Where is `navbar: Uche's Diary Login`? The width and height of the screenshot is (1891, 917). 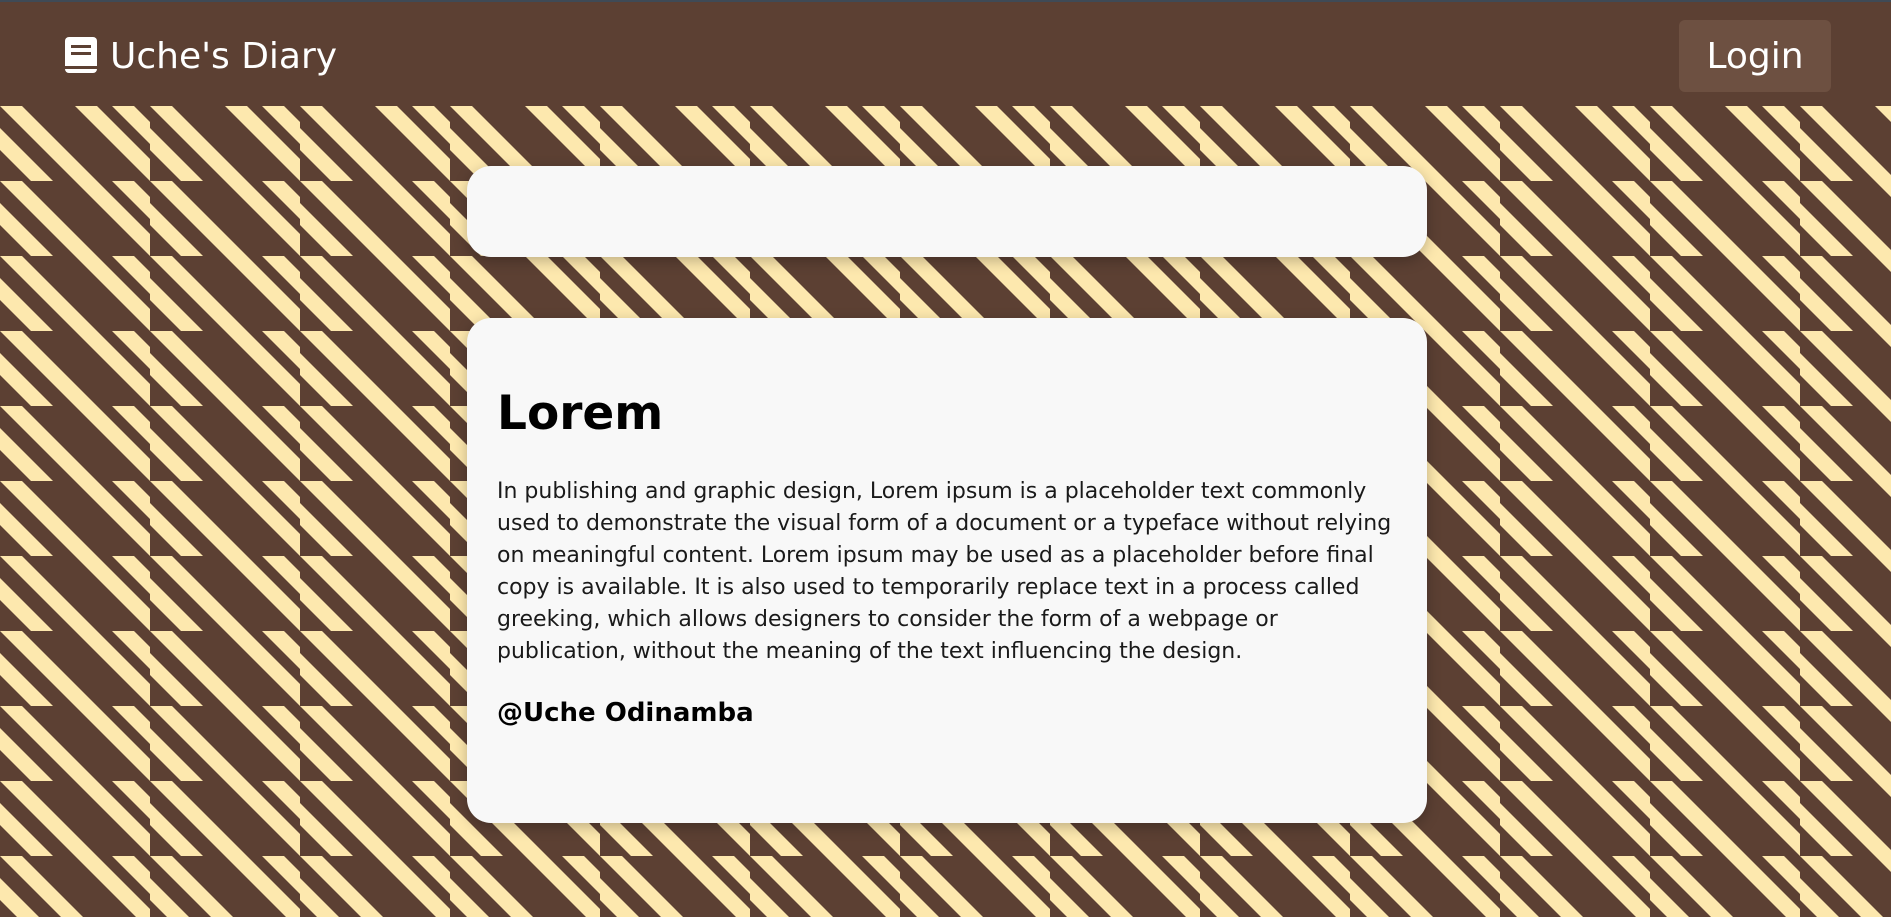
navbar: Uche's Diary Login is located at coordinates (945, 54).